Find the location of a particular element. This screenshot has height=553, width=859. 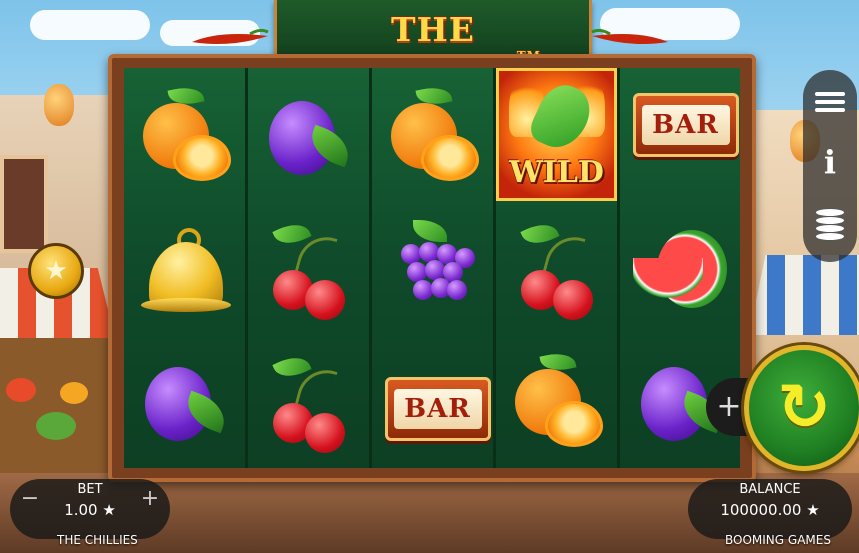

provider-name: BOOMING GAMES is located at coordinates (778, 540).